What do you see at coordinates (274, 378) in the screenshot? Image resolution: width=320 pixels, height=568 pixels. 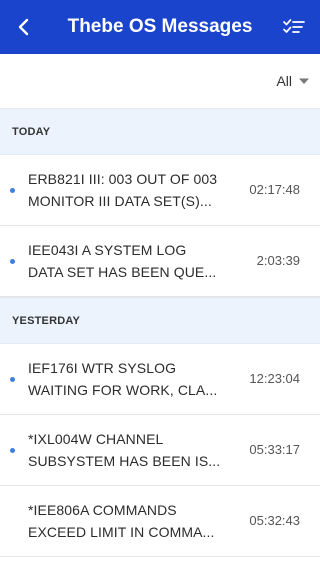 I see `message-timestamp: 12:23:04` at bounding box center [274, 378].